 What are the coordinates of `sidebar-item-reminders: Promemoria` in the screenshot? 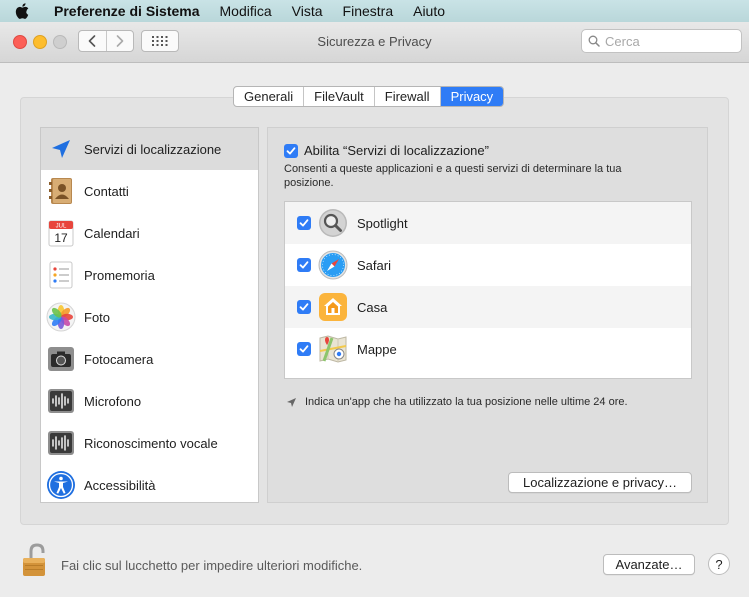 It's located at (149, 275).